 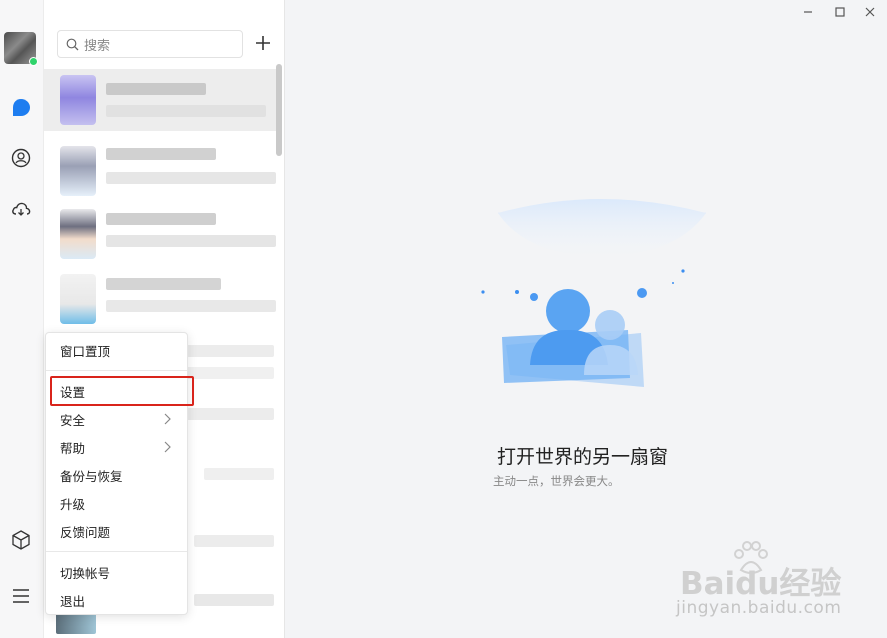 I want to click on watermark: Baidu经验 jingyan.baidu.com, so click(x=776, y=583).